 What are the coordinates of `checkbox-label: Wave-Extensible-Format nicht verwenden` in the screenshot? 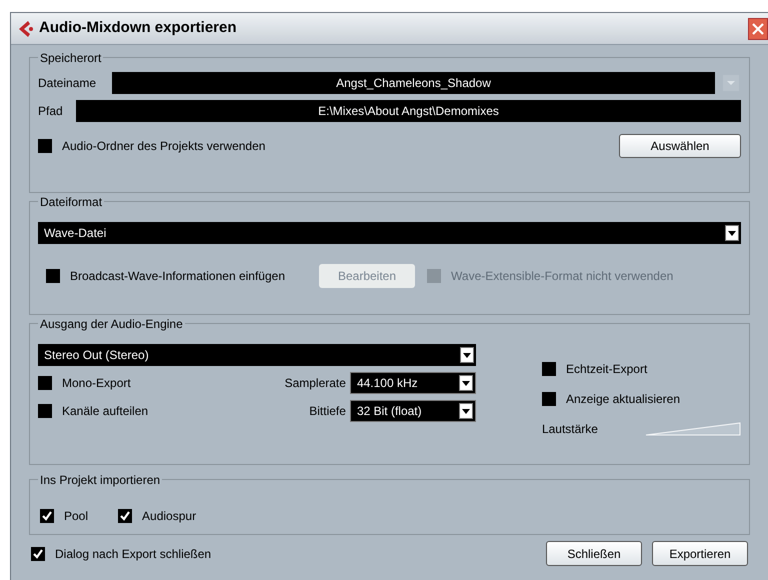 It's located at (562, 276).